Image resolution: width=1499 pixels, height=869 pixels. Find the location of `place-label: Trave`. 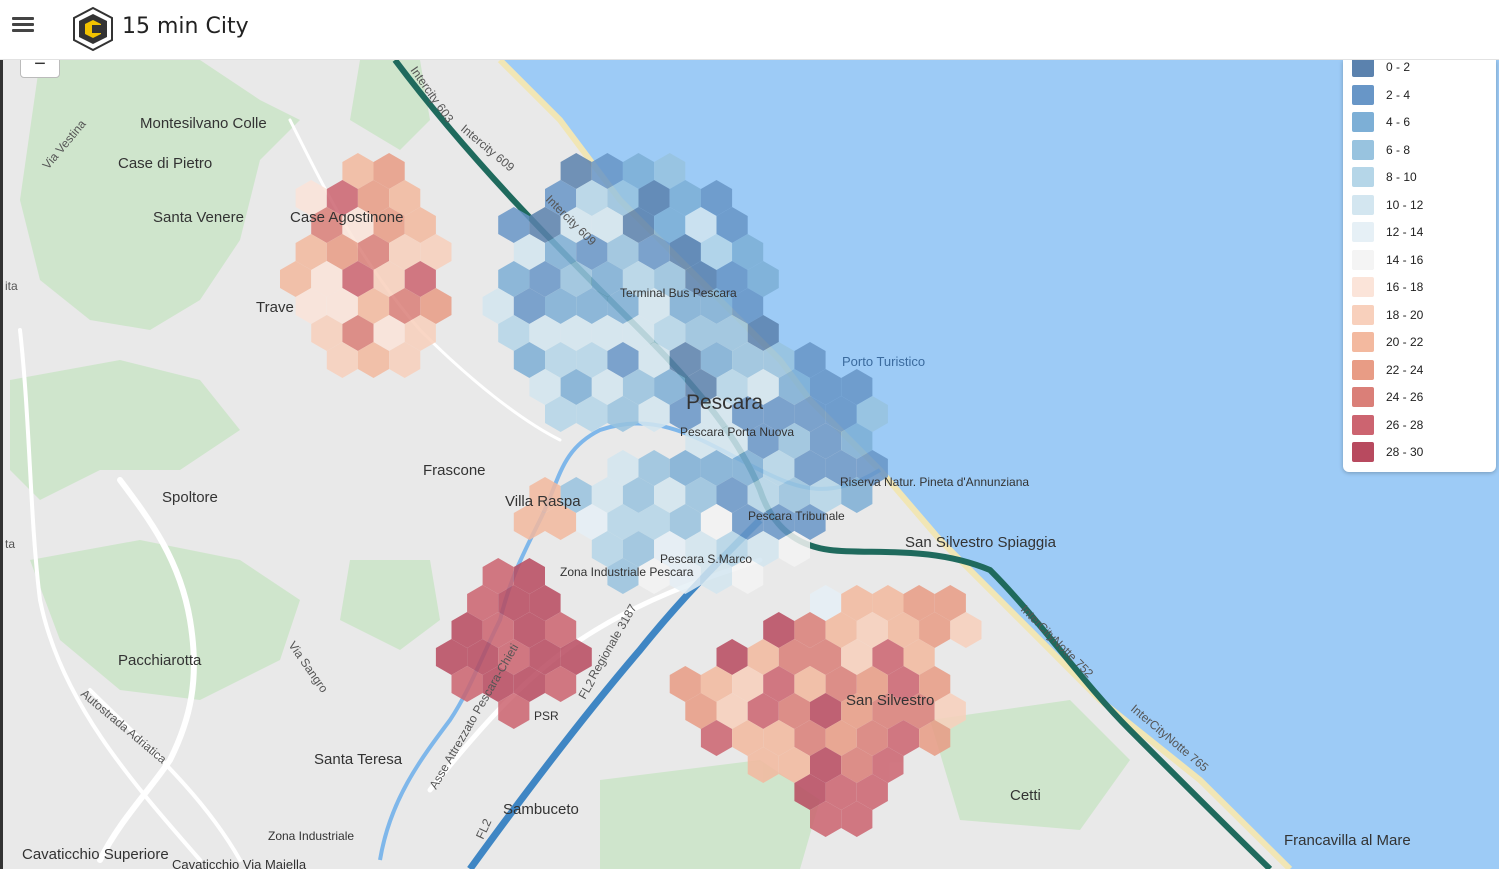

place-label: Trave is located at coordinates (275, 307).